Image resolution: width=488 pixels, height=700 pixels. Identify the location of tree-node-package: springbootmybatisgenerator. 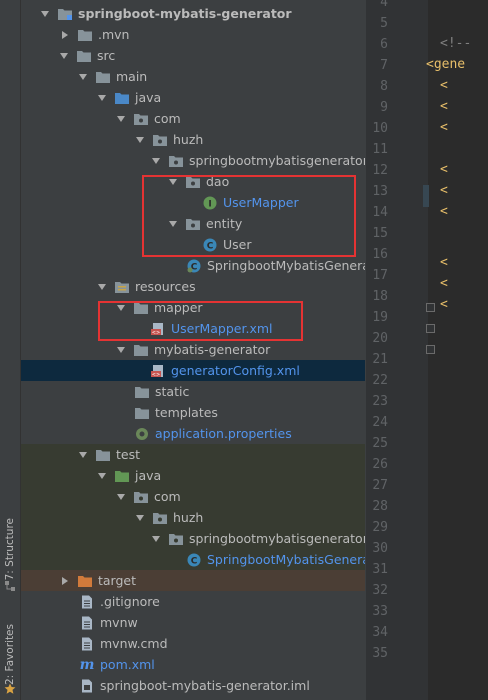
(193, 160).